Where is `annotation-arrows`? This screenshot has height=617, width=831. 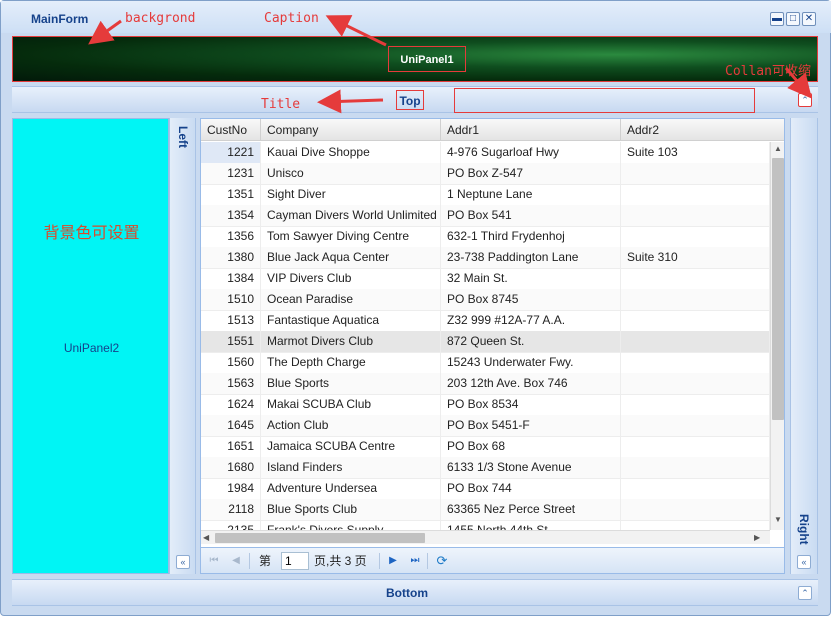 annotation-arrows is located at coordinates (450, 64).